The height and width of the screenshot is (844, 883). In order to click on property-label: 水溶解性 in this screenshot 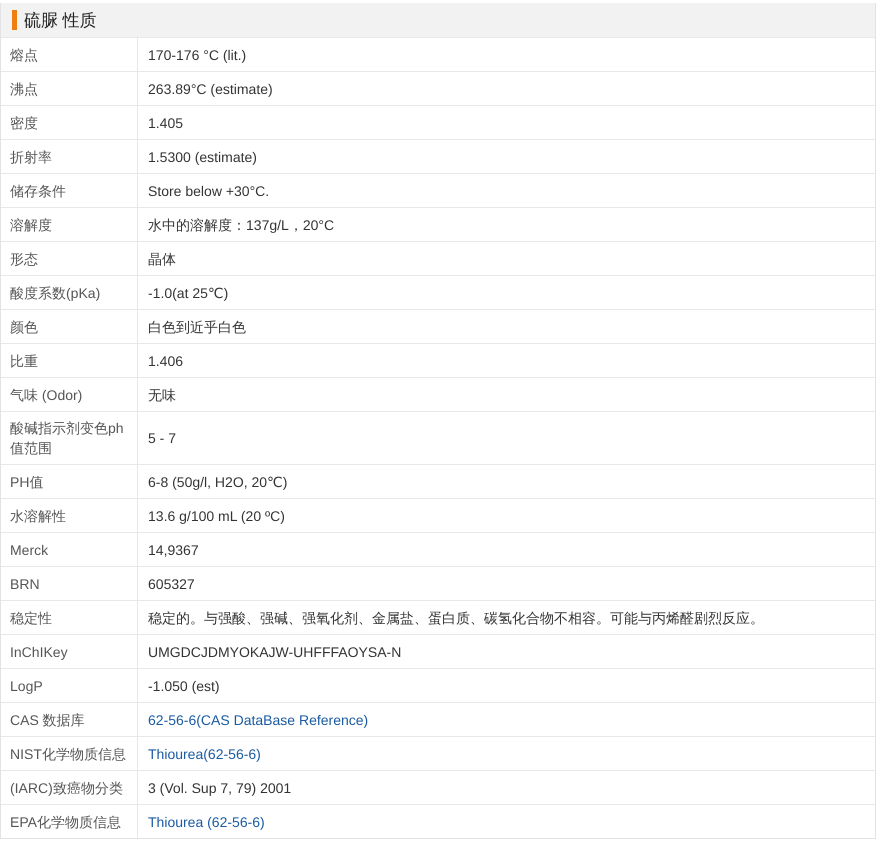, I will do `click(69, 515)`.